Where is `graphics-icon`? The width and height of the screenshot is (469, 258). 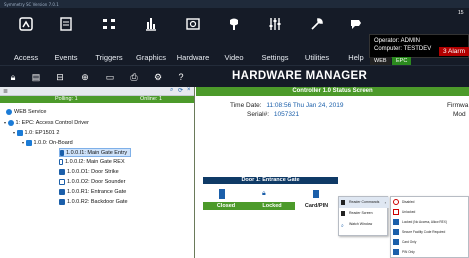 graphics-icon is located at coordinates (151, 24).